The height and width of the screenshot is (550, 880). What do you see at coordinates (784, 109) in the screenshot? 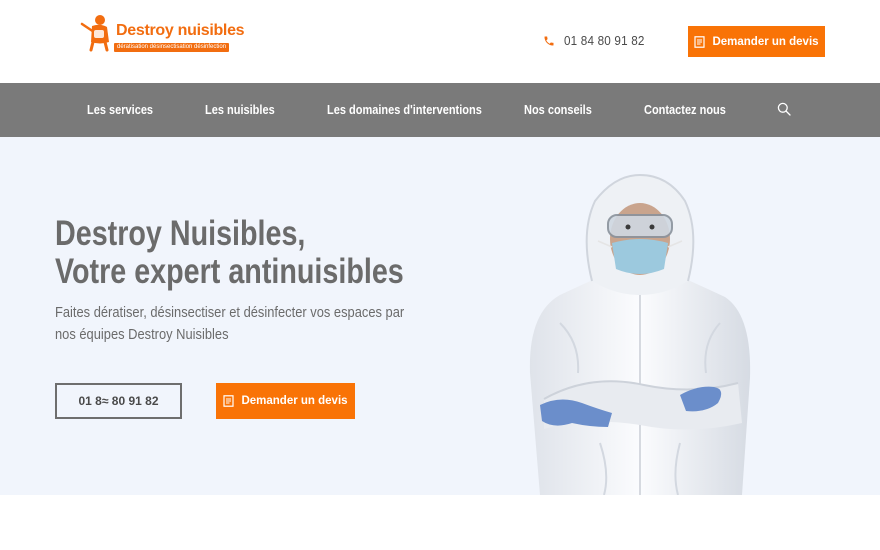
I see `search-icon` at bounding box center [784, 109].